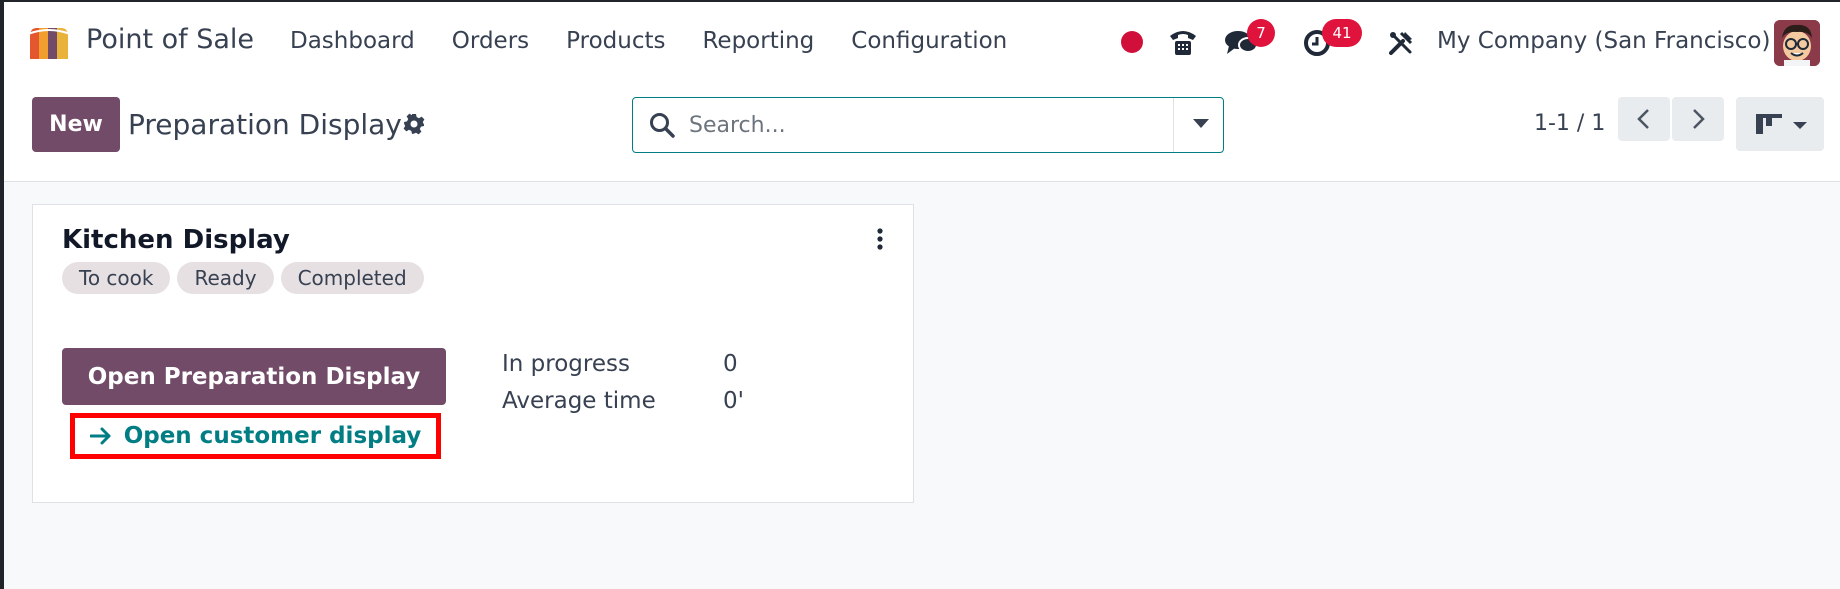  I want to click on stat-row-average-time: Average time 0', so click(623, 406).